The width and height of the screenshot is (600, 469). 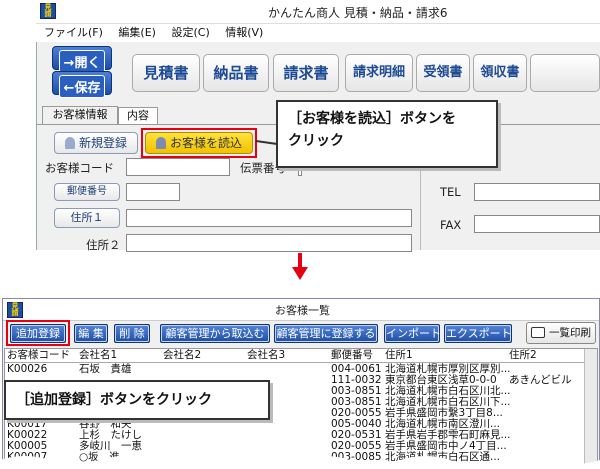 What do you see at coordinates (300, 462) in the screenshot?
I see `torn-edge` at bounding box center [300, 462].